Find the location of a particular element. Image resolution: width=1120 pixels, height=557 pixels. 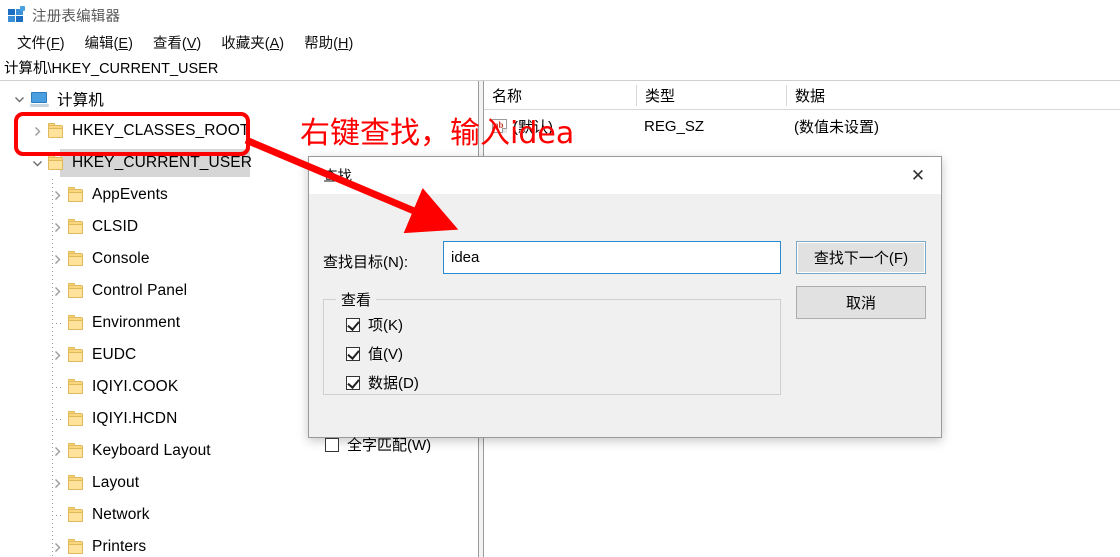

menu-view: 查看(V) is located at coordinates (177, 42).